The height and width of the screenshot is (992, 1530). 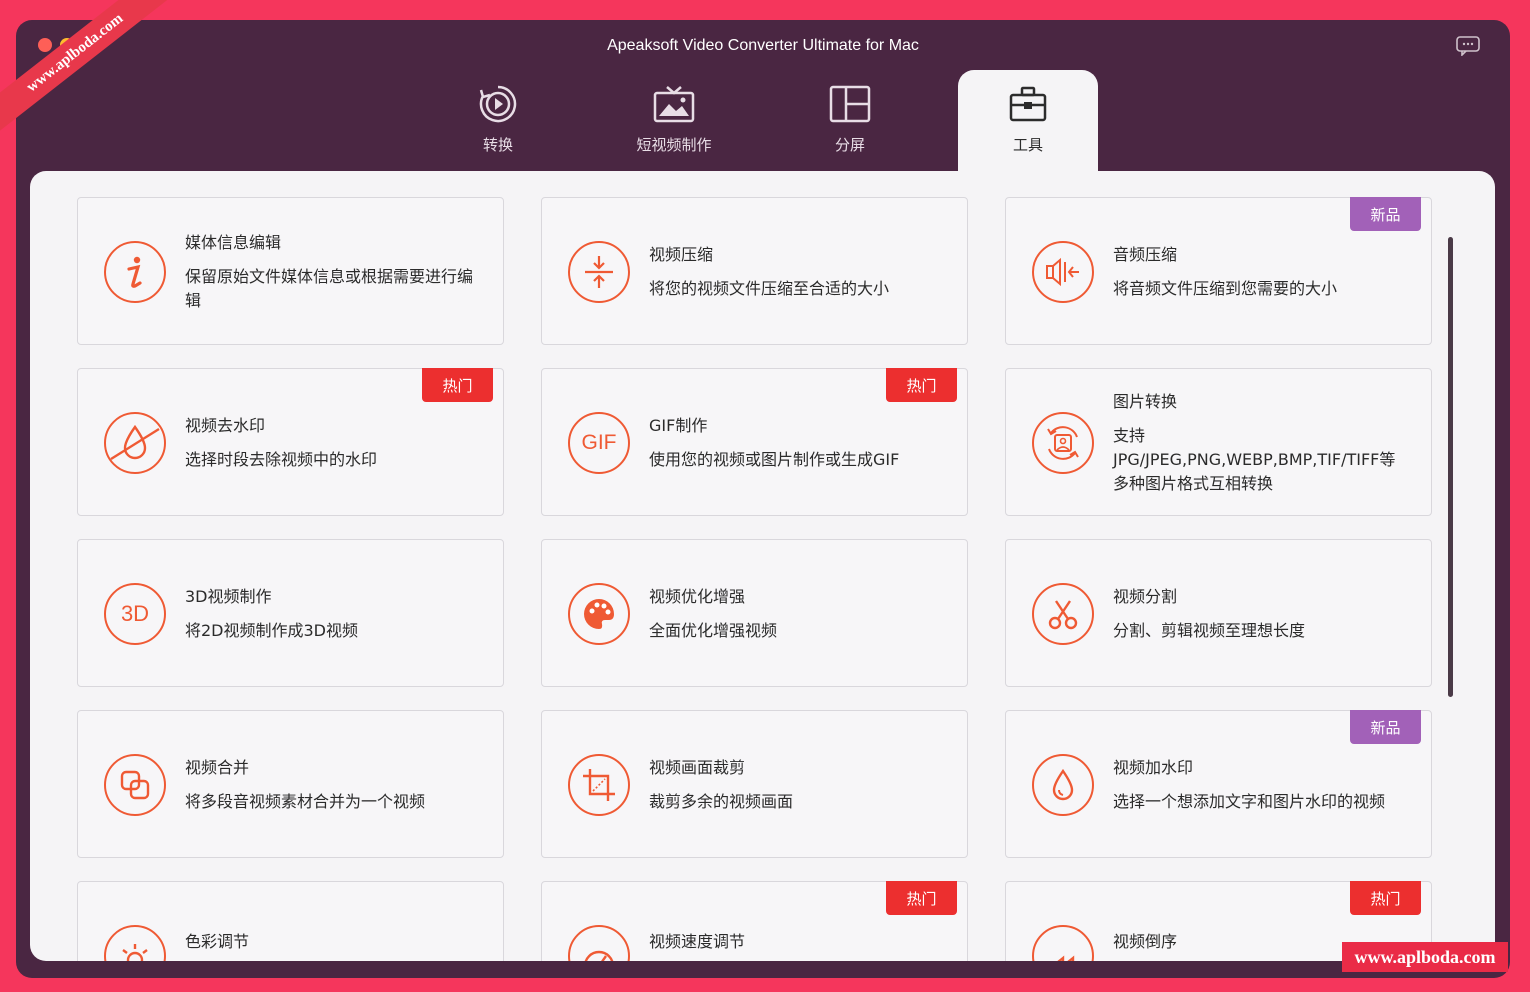 I want to click on tool-title: 图片转换, so click(x=1145, y=401).